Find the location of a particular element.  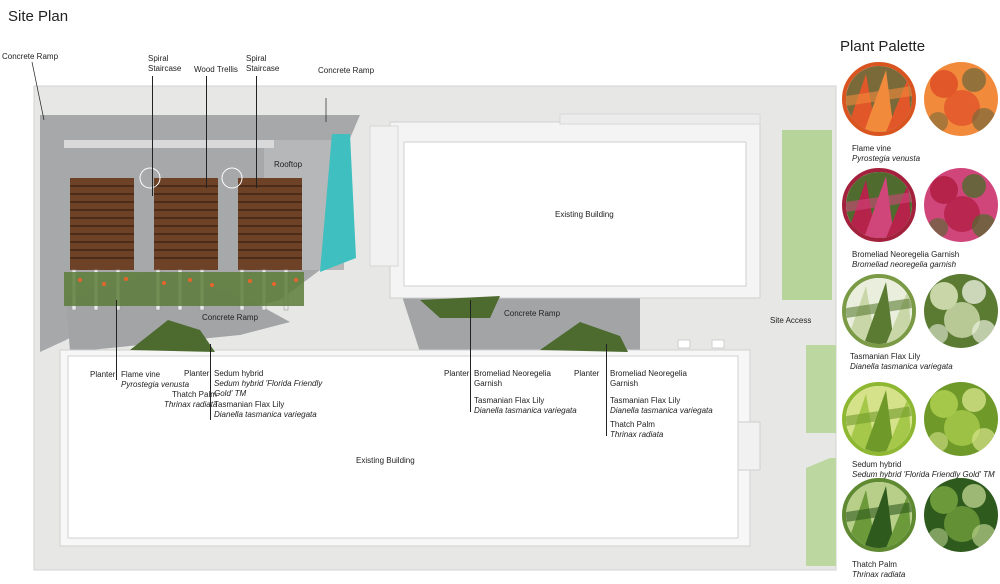

plant-scientific-name: Dianella tasmanica variegata is located at coordinates (901, 366).